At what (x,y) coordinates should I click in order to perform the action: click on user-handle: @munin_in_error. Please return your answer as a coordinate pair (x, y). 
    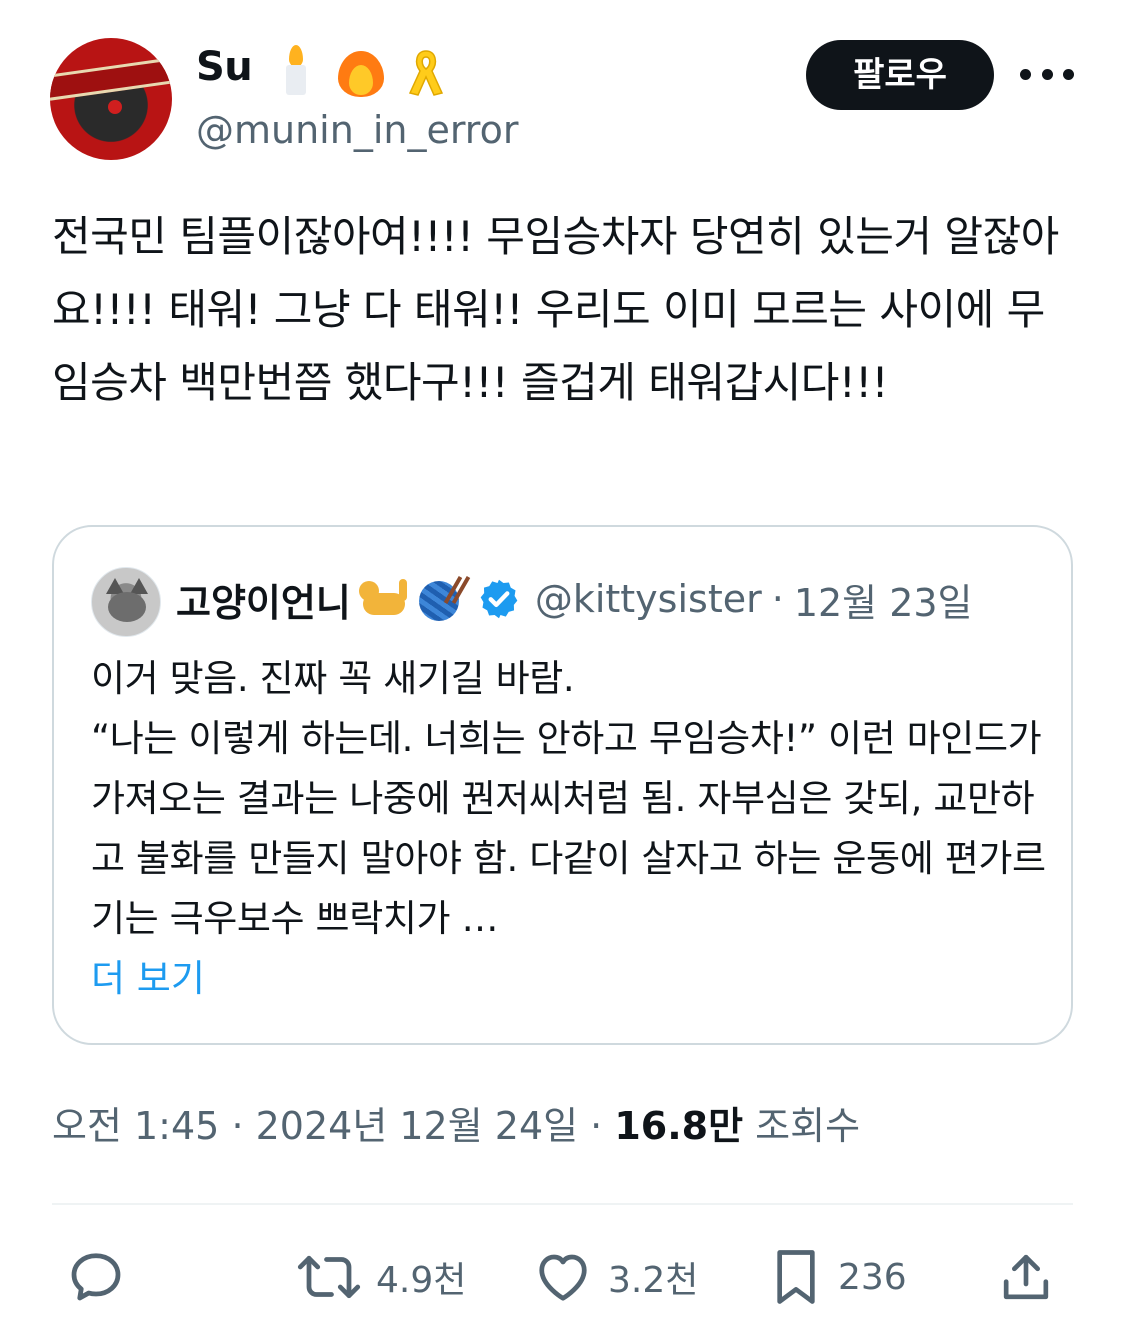
    Looking at the image, I should click on (357, 130).